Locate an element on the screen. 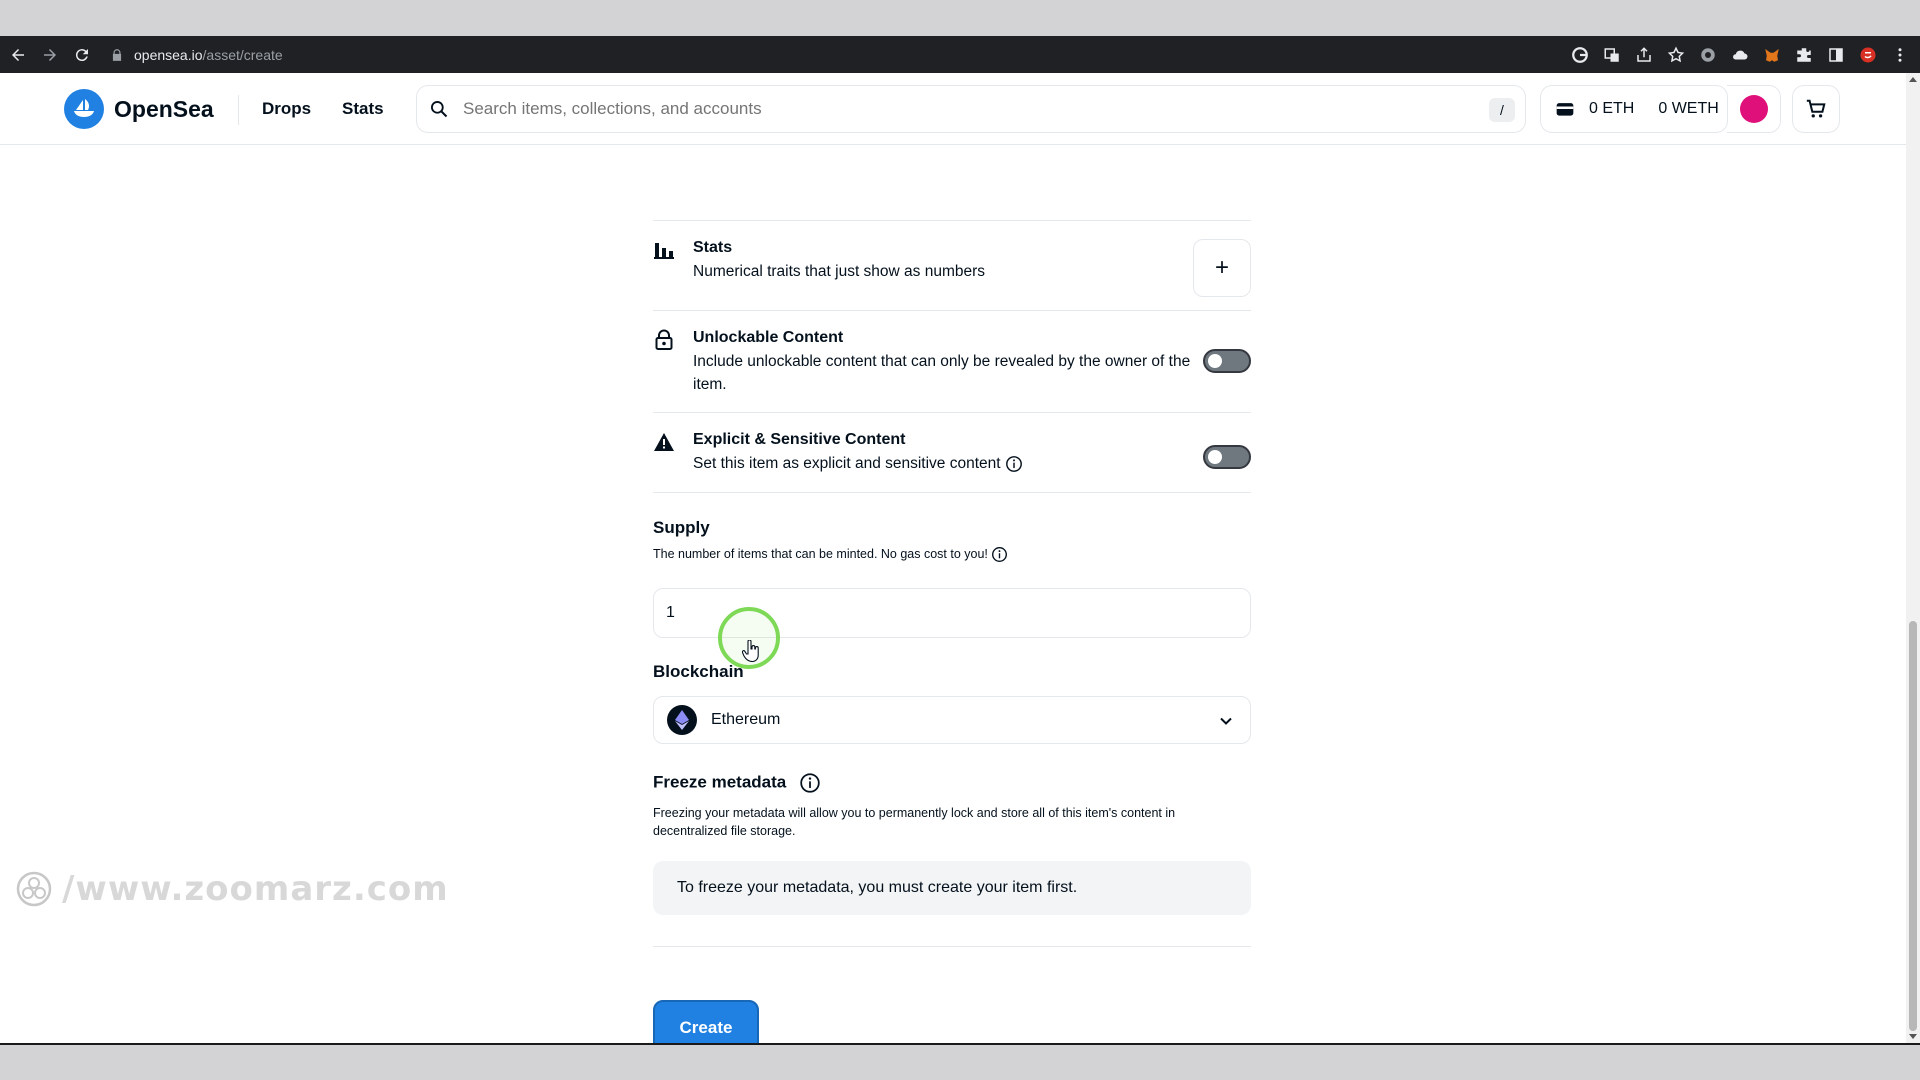 This screenshot has height=1080, width=1920. brand-name: OpenSea is located at coordinates (164, 108).